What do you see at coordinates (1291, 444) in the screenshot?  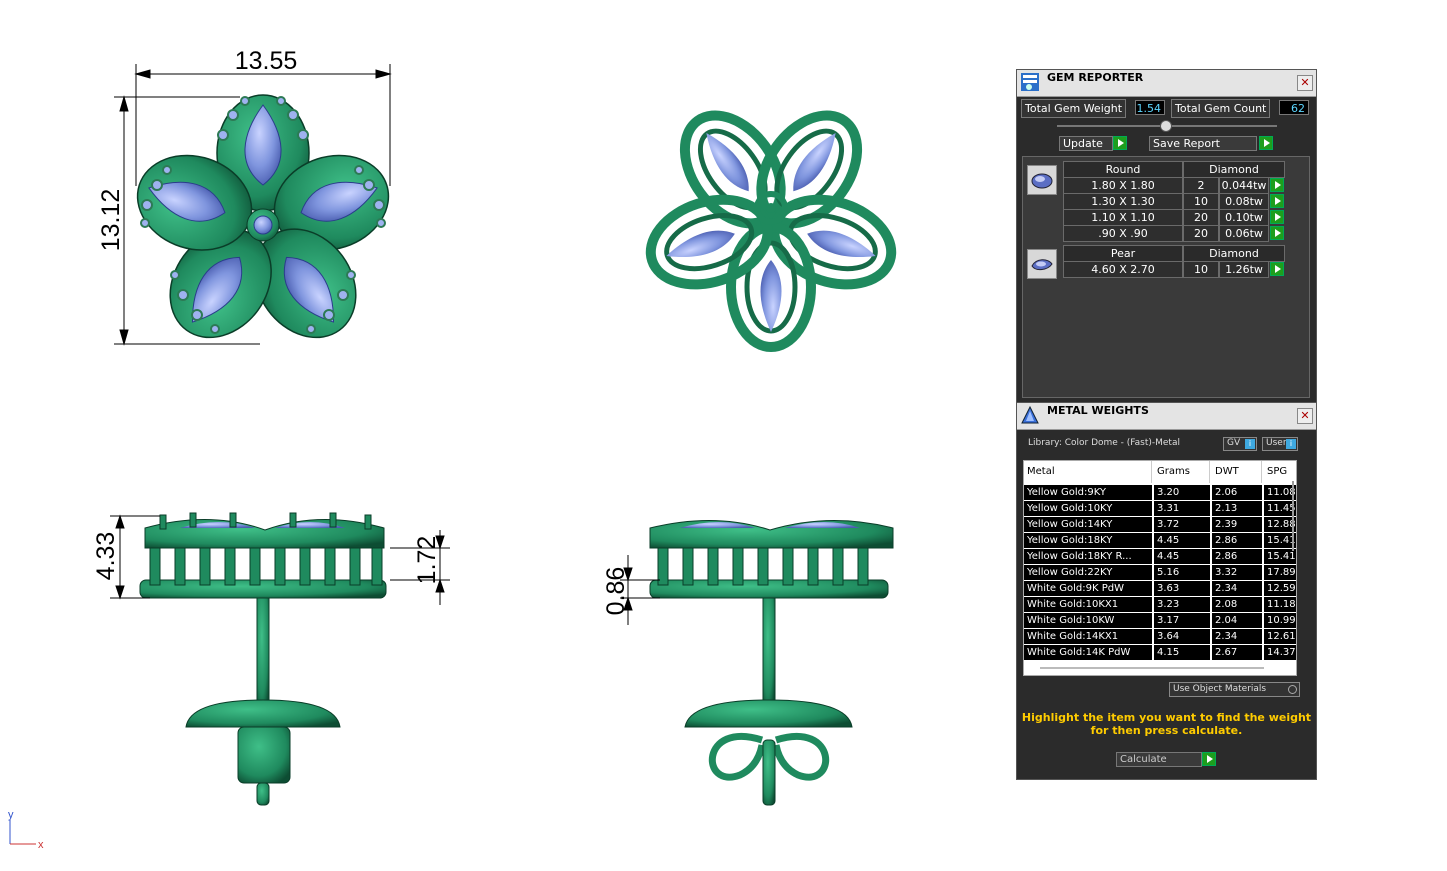 I see `user-info-icon: i` at bounding box center [1291, 444].